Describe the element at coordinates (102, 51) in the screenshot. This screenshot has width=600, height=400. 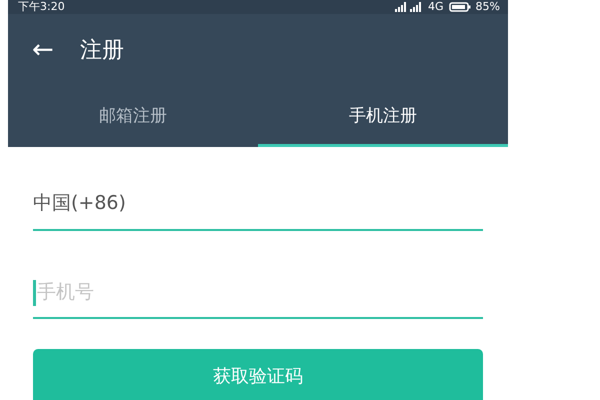
I see `page-title: 注册` at that location.